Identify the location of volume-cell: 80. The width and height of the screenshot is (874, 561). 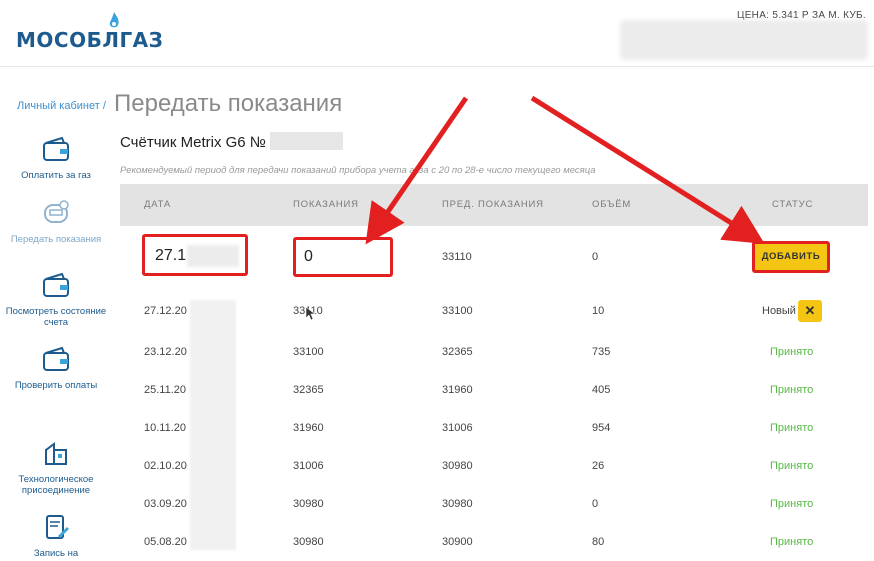
(598, 542).